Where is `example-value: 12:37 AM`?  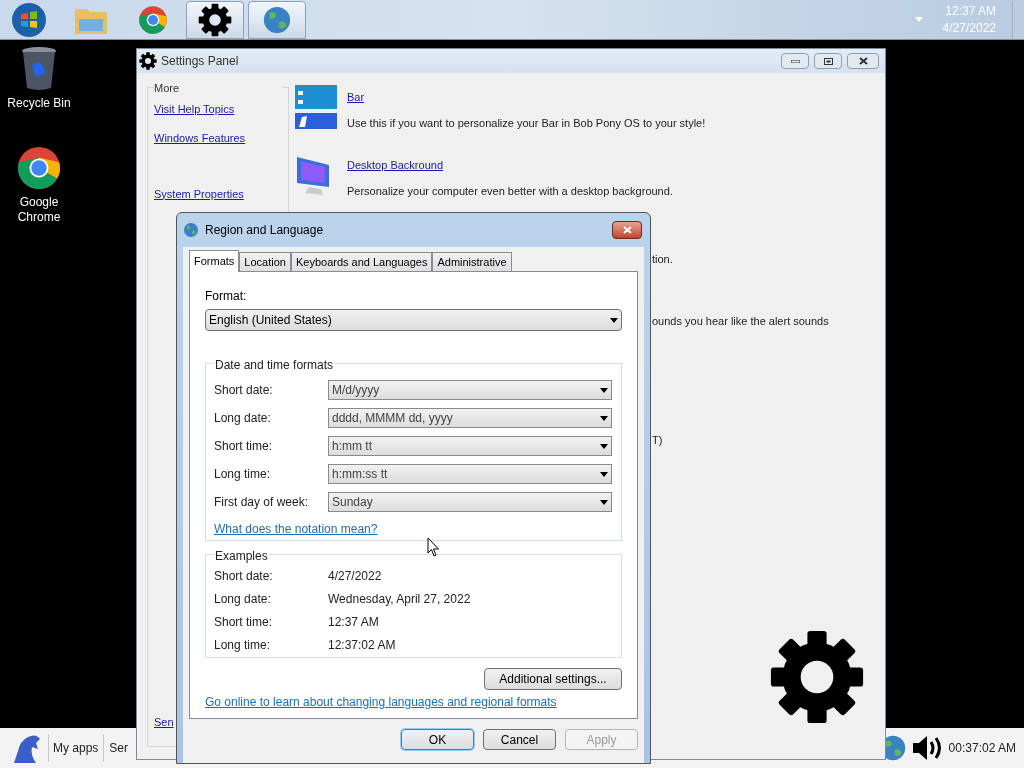
example-value: 12:37 AM is located at coordinates (353, 622).